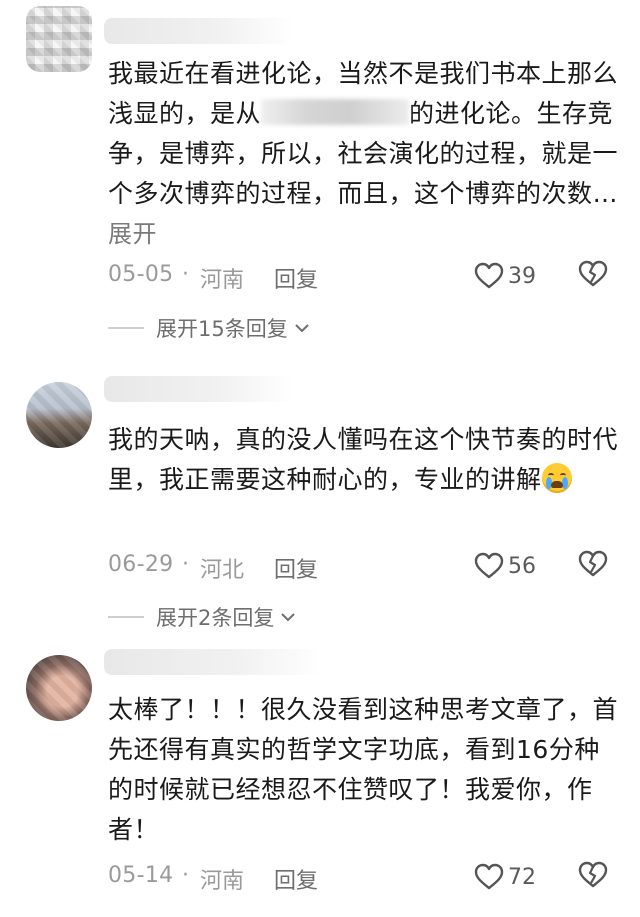 This screenshot has width=640, height=917. Describe the element at coordinates (363, 878) in the screenshot. I see `comment-meta: 05-14 · 河南 回复 72` at that location.